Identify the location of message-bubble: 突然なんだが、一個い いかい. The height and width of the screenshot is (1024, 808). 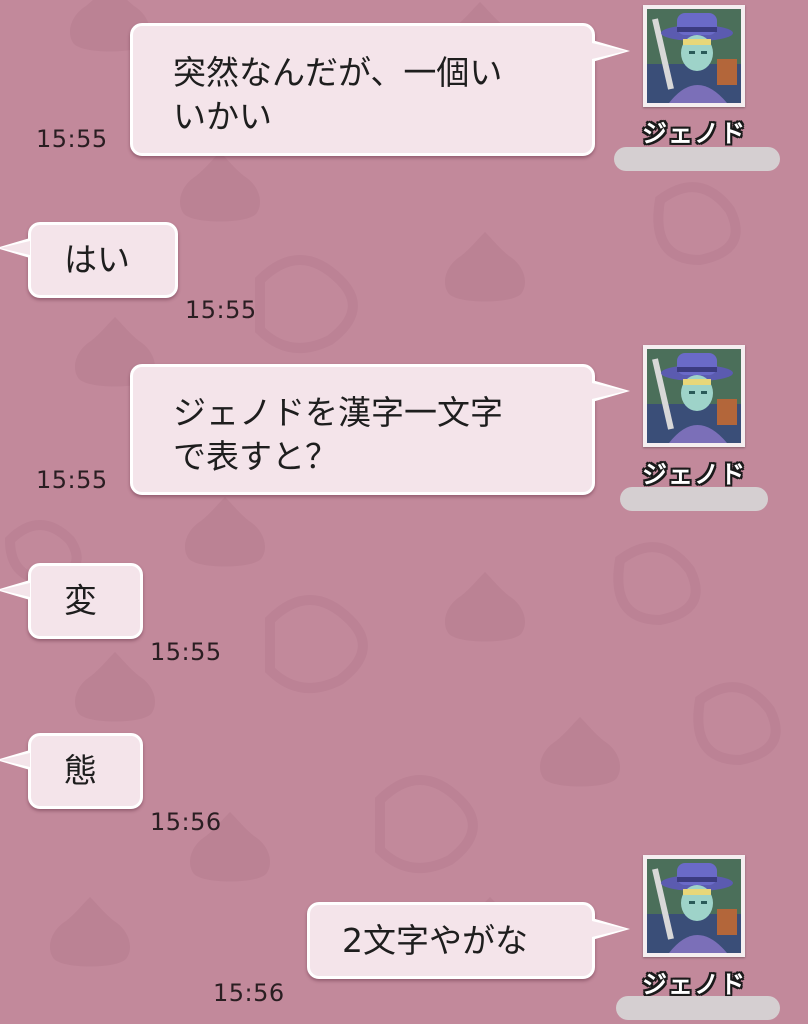
(362, 89).